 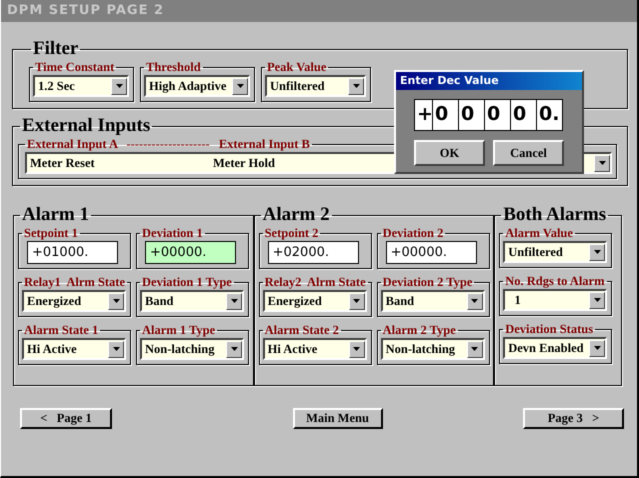 I want to click on main-menu-button: Main Menu, so click(x=337, y=418).